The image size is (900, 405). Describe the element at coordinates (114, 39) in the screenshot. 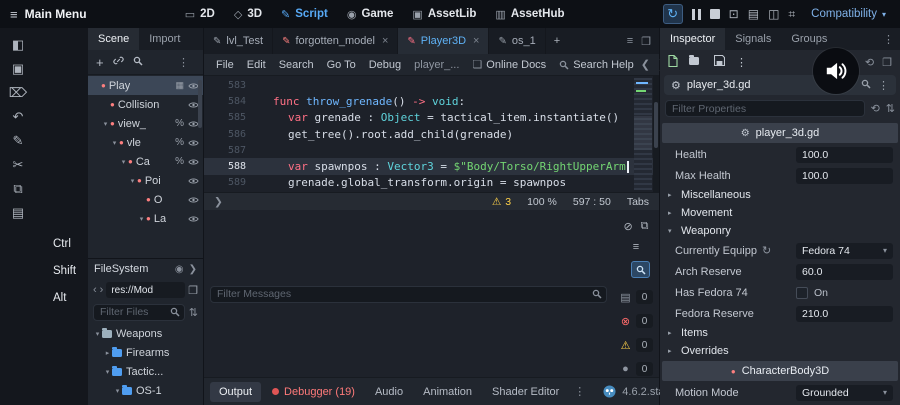

I see `tab-scene: Scene` at that location.